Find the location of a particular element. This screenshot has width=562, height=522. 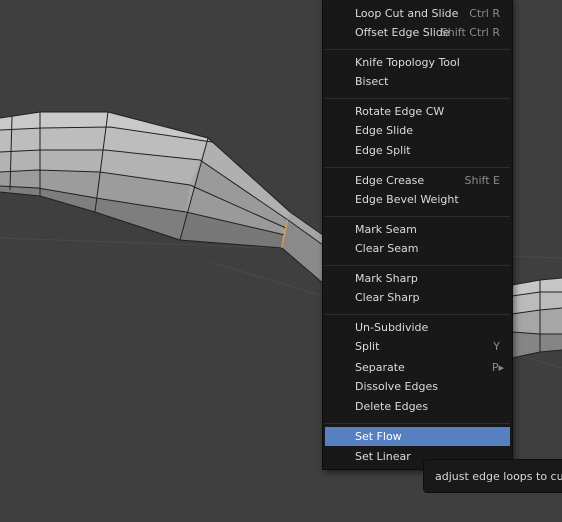

menu-item-label: Set Linear is located at coordinates (383, 456).